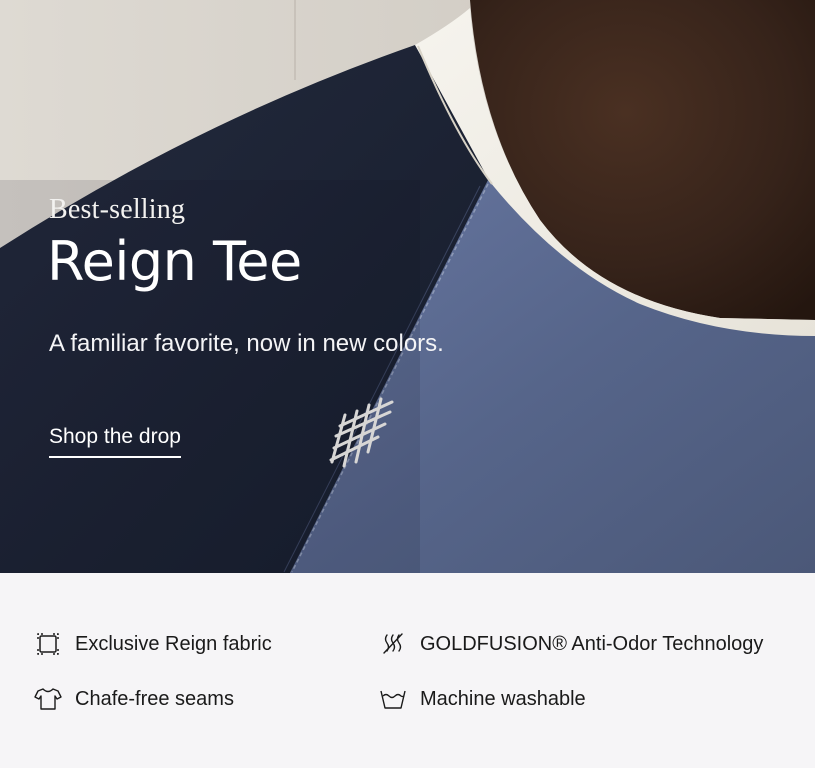 This screenshot has height=768, width=815. What do you see at coordinates (592, 643) in the screenshot?
I see `feature-label: GOLDFUSION® Anti-Odor Technology` at bounding box center [592, 643].